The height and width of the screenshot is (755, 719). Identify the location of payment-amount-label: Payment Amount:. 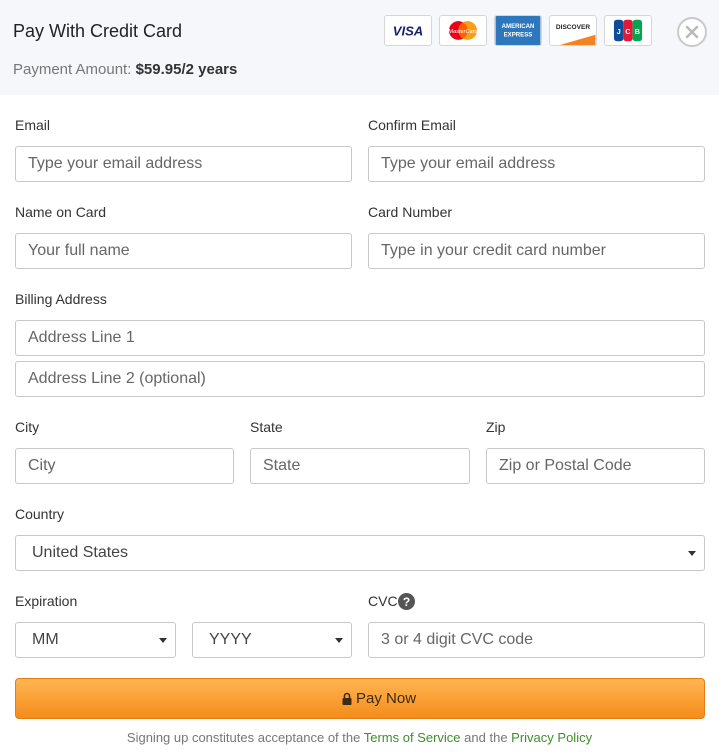
(72, 69).